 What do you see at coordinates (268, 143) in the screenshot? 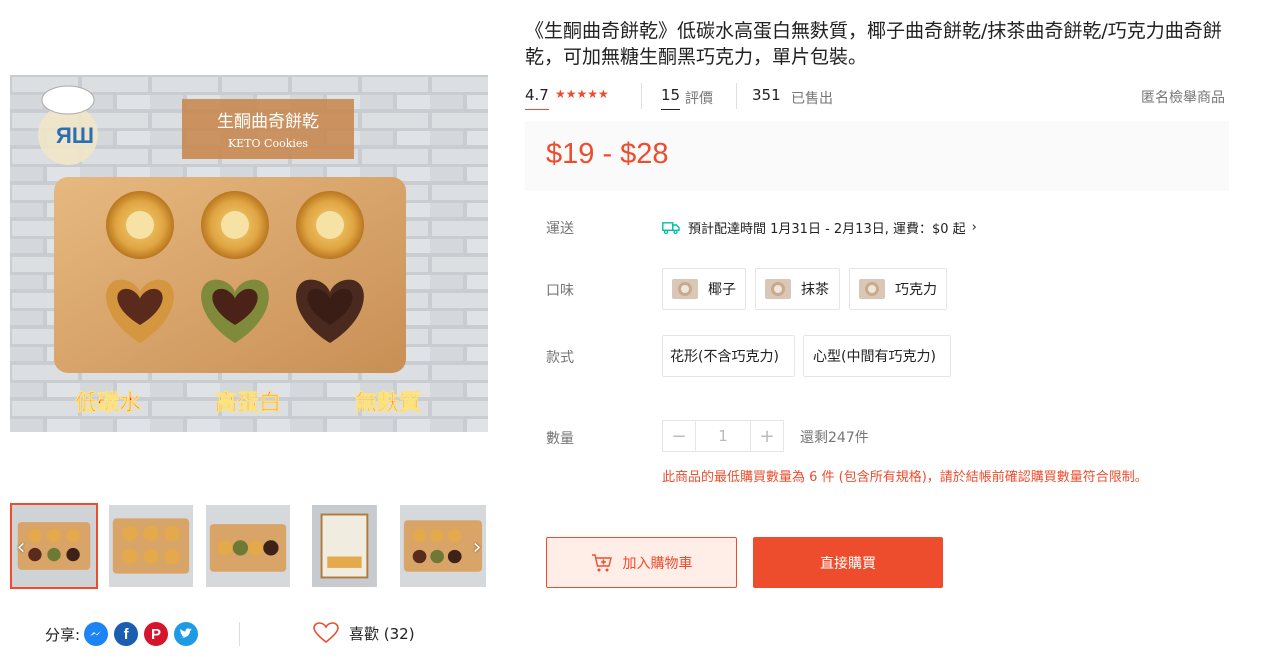
I see `banner-subtitle: KETO Cookies` at bounding box center [268, 143].